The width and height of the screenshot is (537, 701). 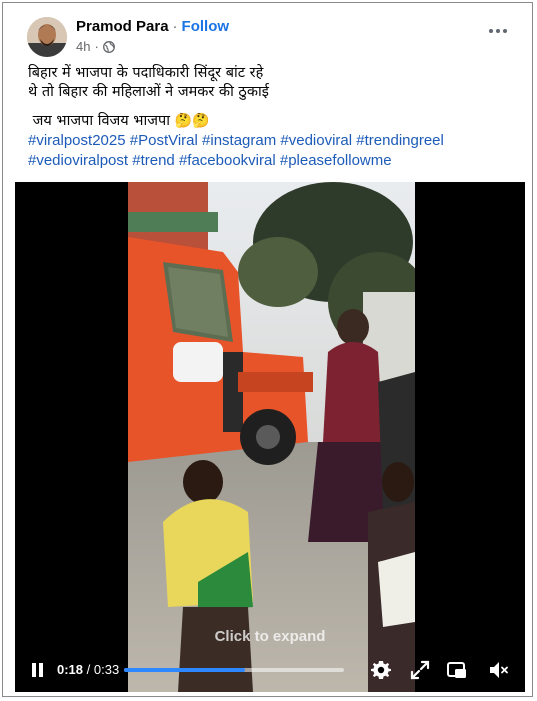 I want to click on hashtag-link: #pleasefollowme, so click(x=336, y=160).